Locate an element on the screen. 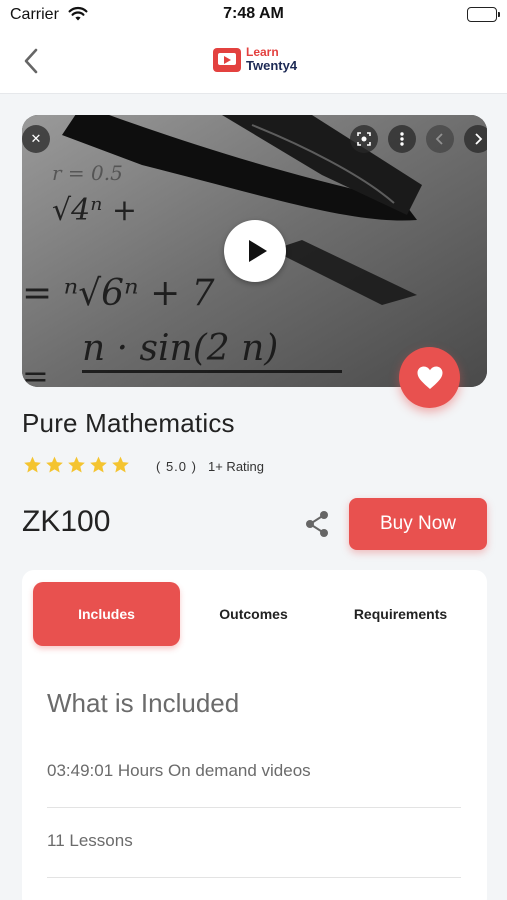 Image resolution: width=507 pixels, height=900 pixels. svg-text: r = 0.5 is located at coordinates (87, 173).